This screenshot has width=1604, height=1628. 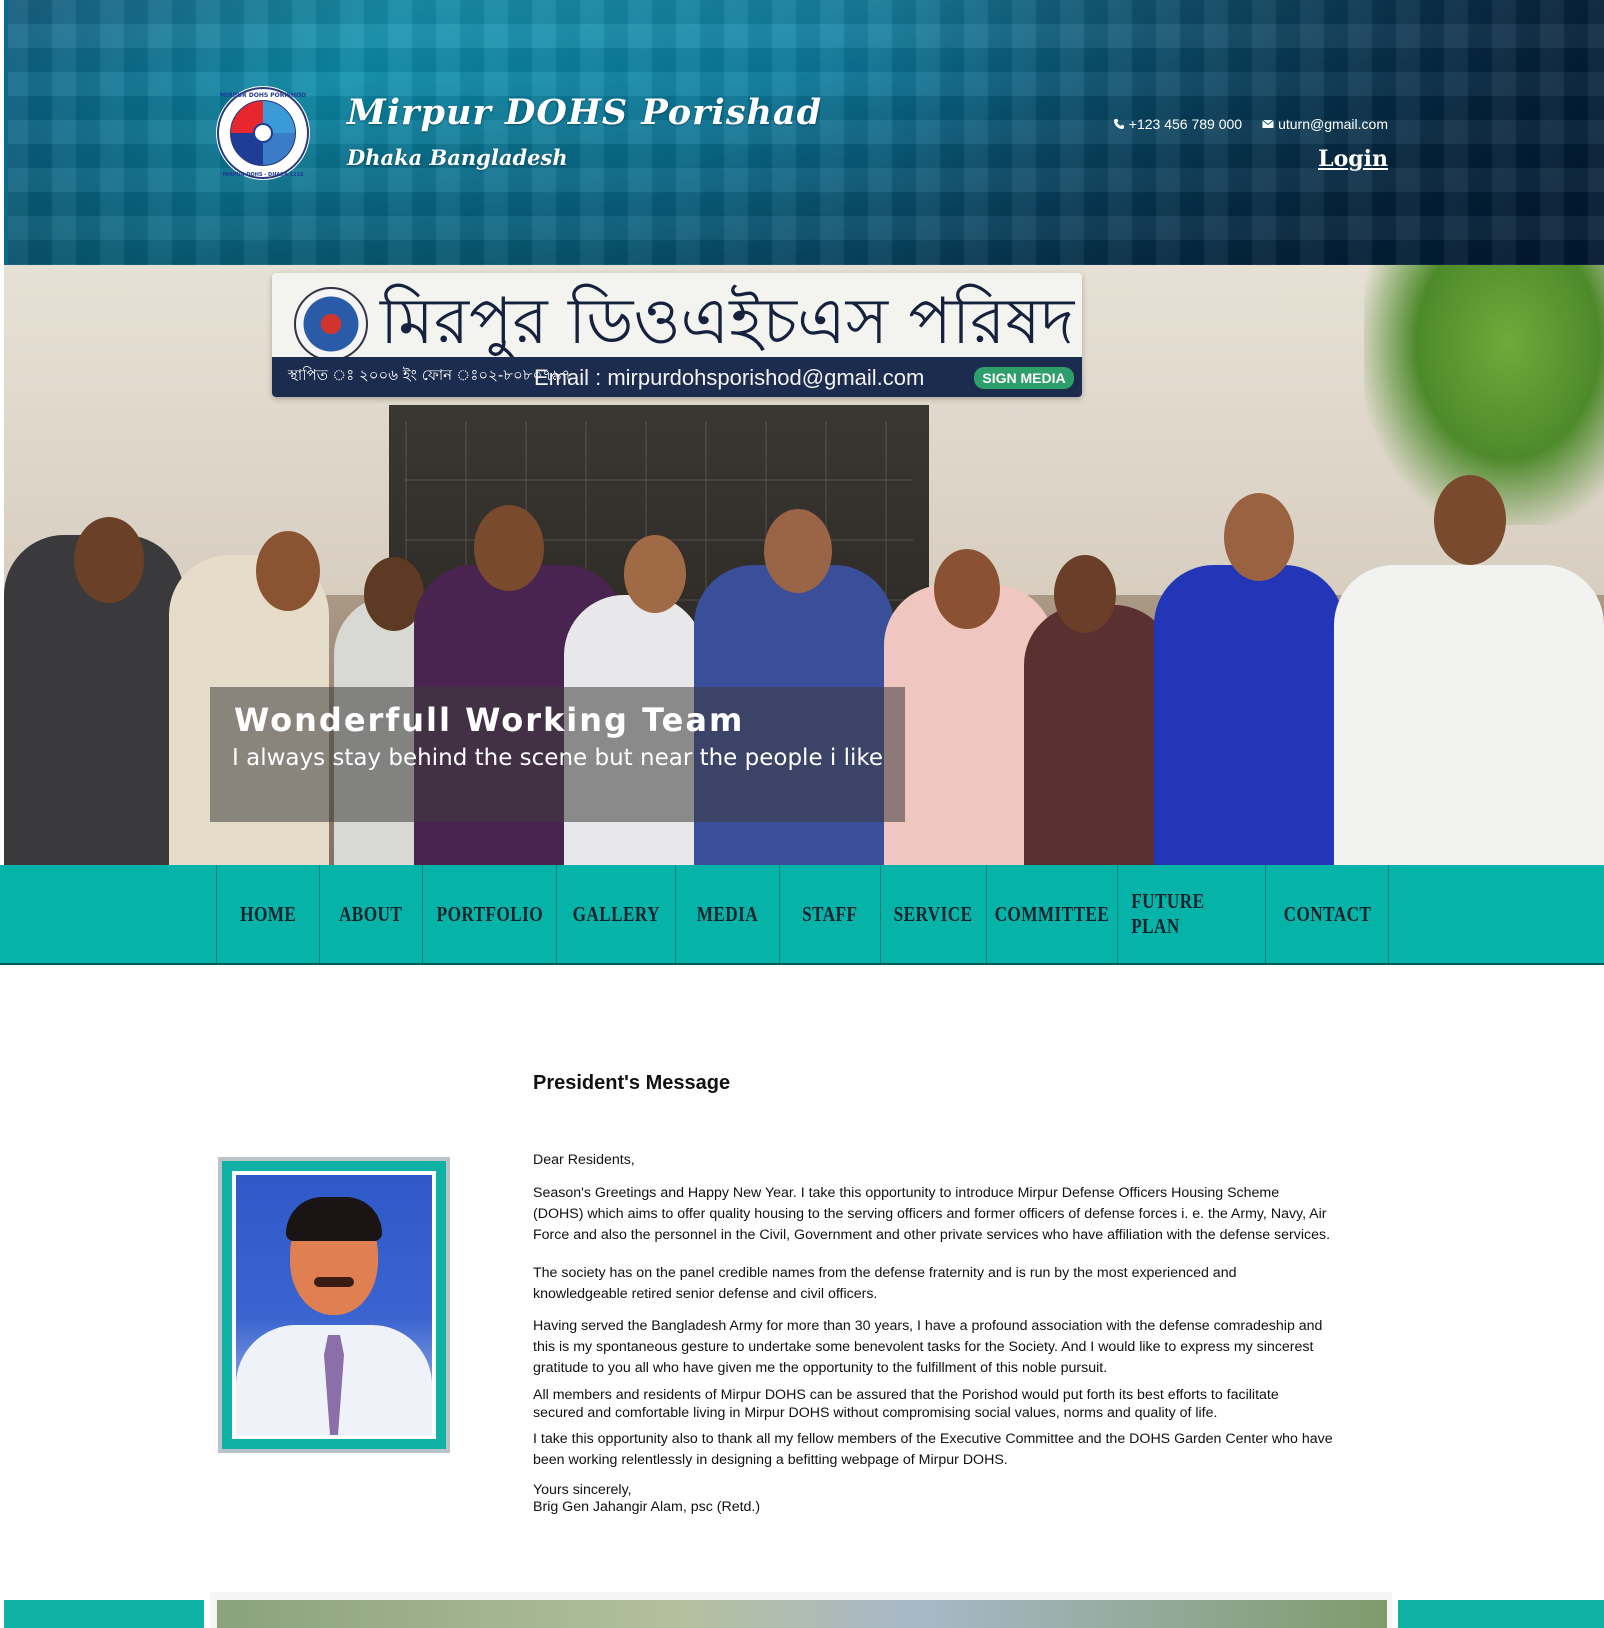 What do you see at coordinates (1501, 1614) in the screenshot?
I see `footer-accent-right` at bounding box center [1501, 1614].